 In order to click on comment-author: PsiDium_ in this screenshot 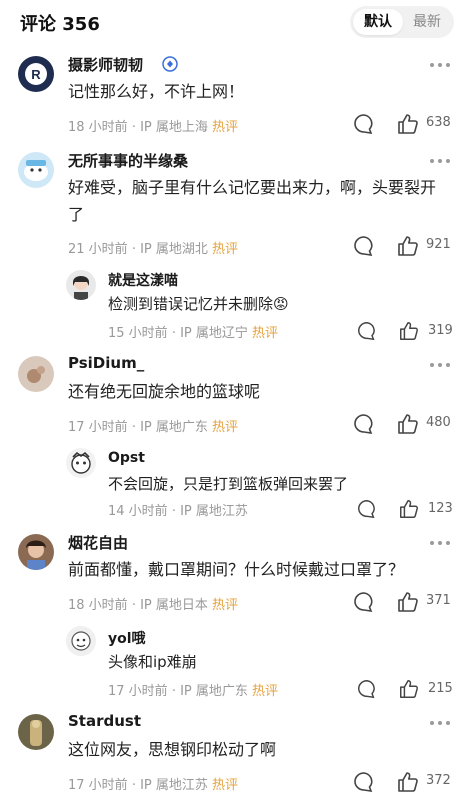, I will do `click(106, 363)`.